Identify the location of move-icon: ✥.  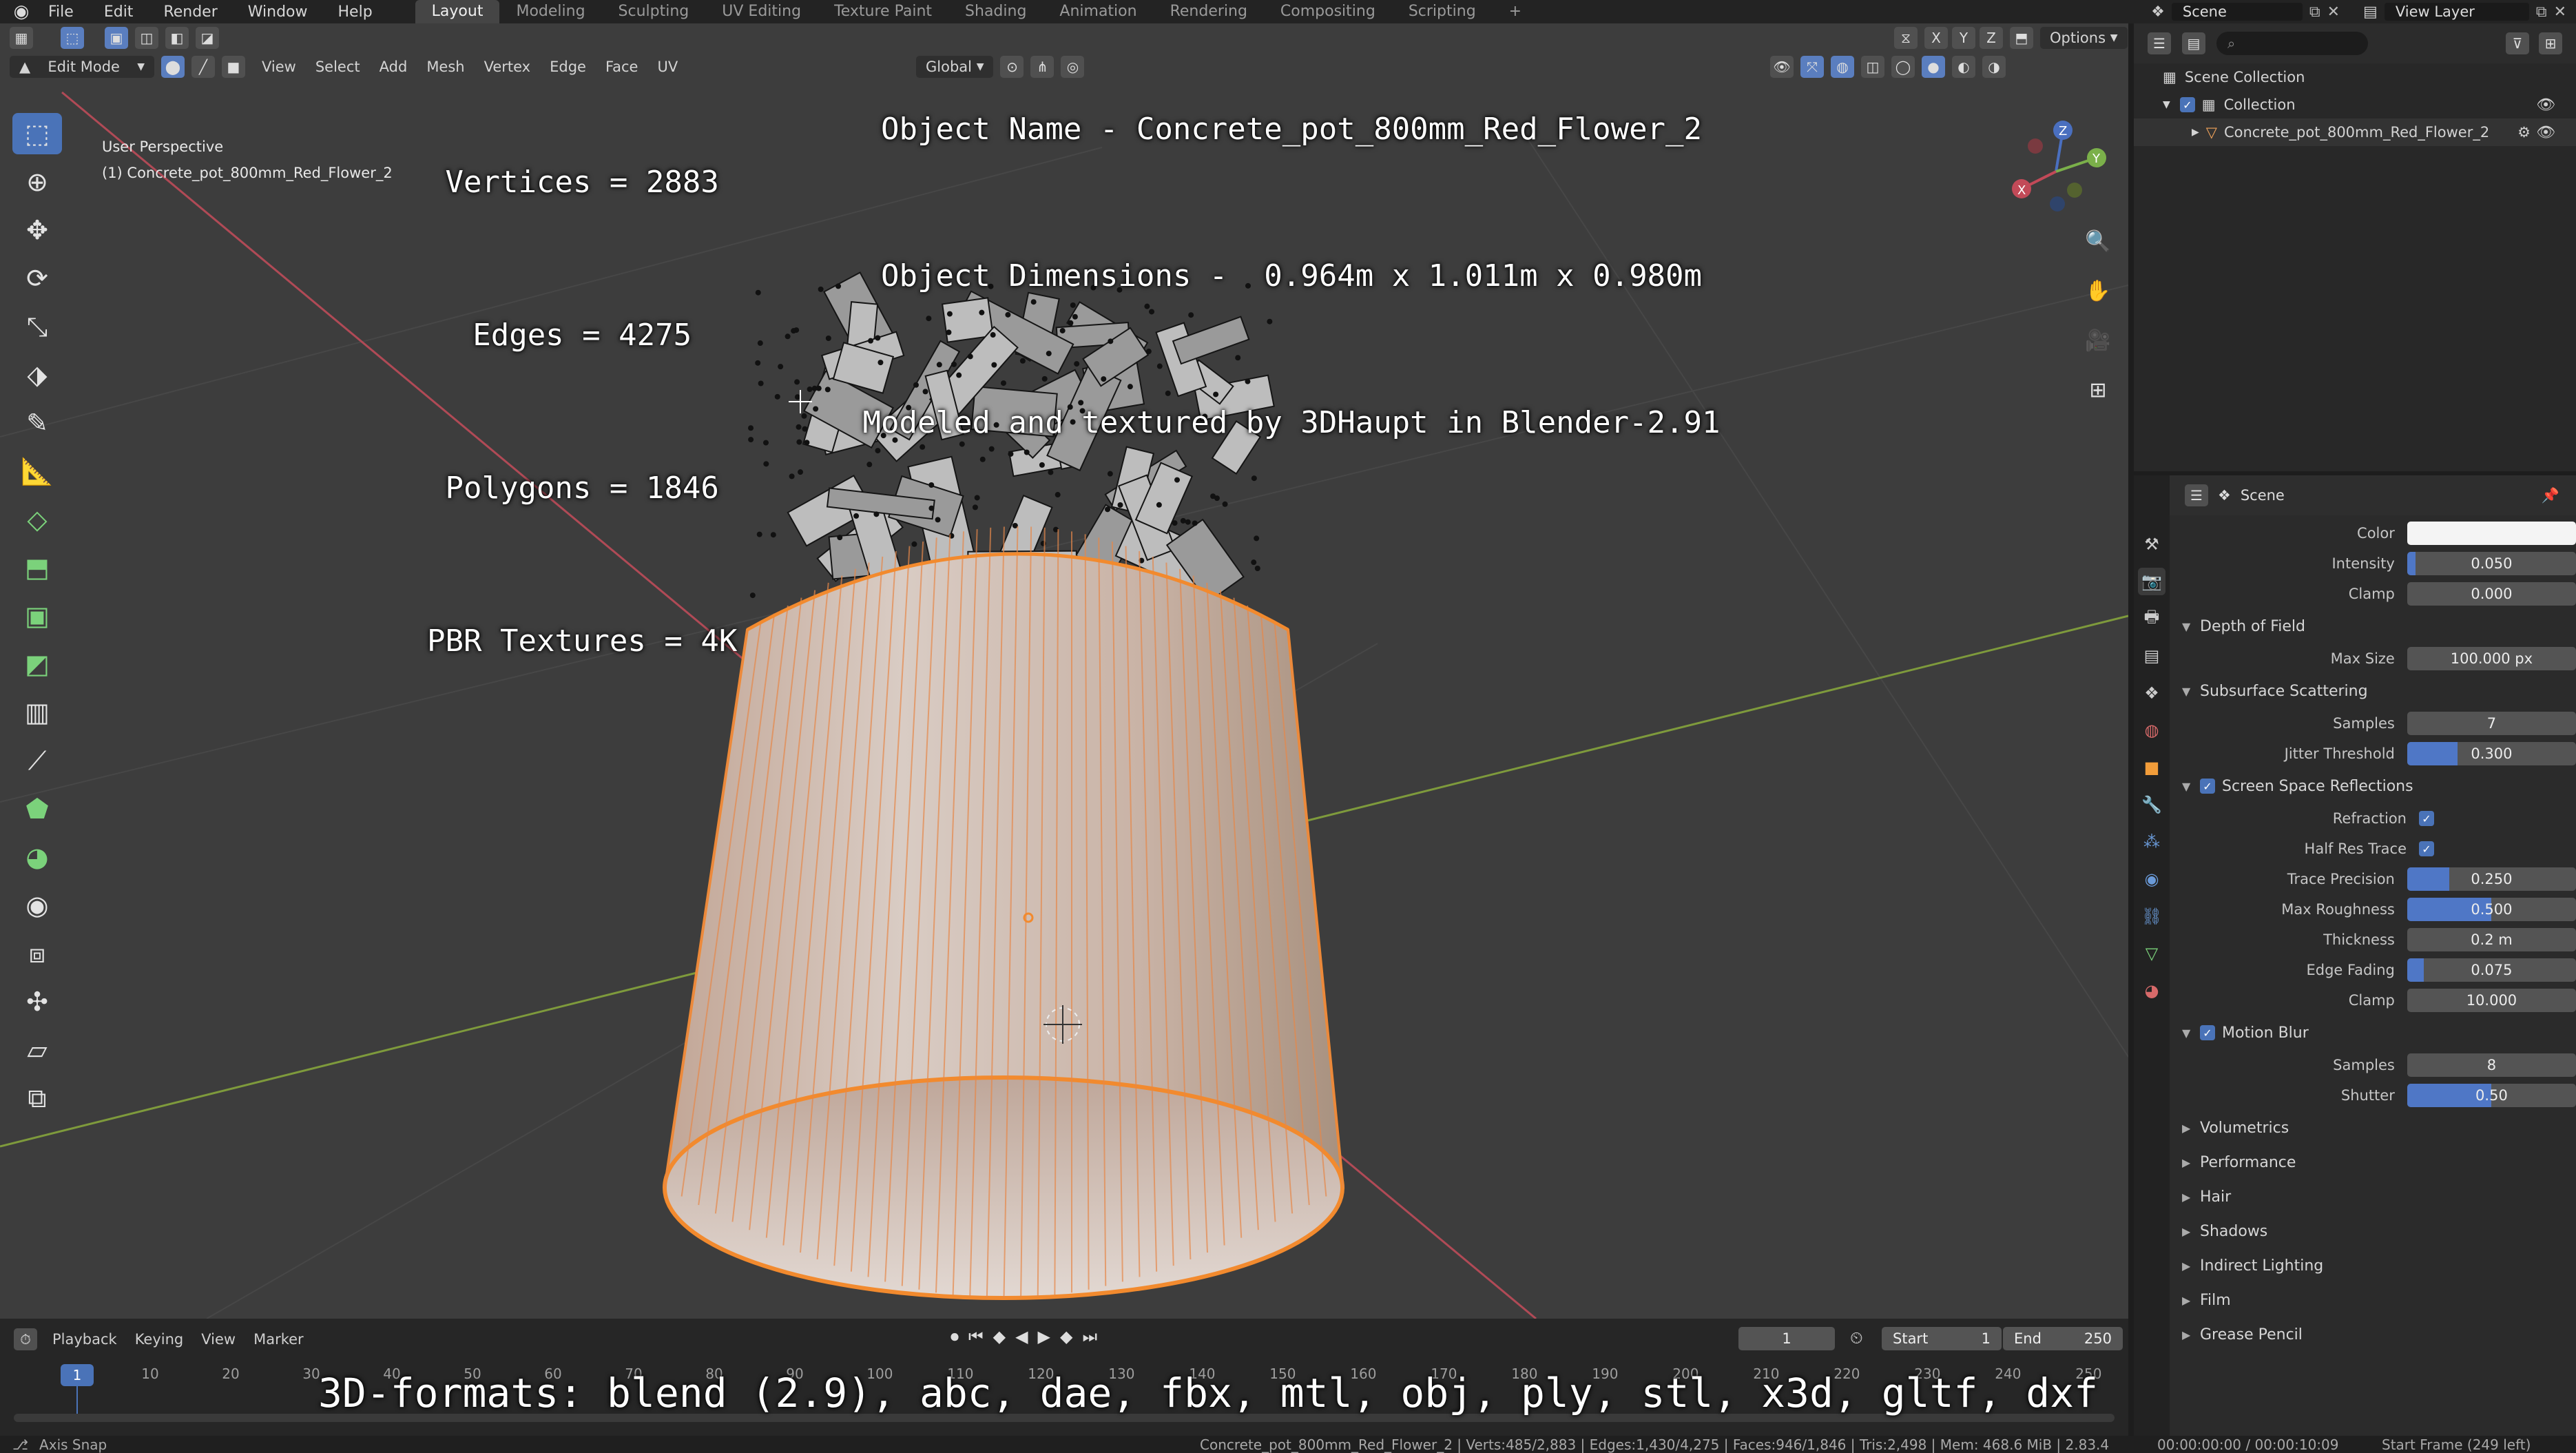
(37, 230).